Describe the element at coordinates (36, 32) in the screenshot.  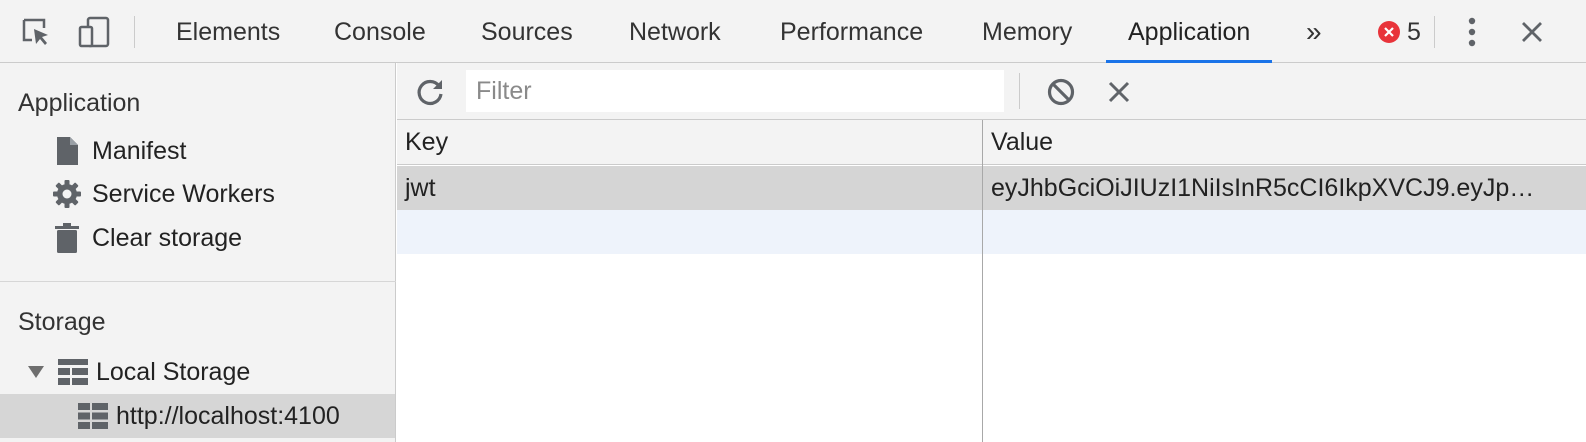
I see `inspect-element-icon` at that location.